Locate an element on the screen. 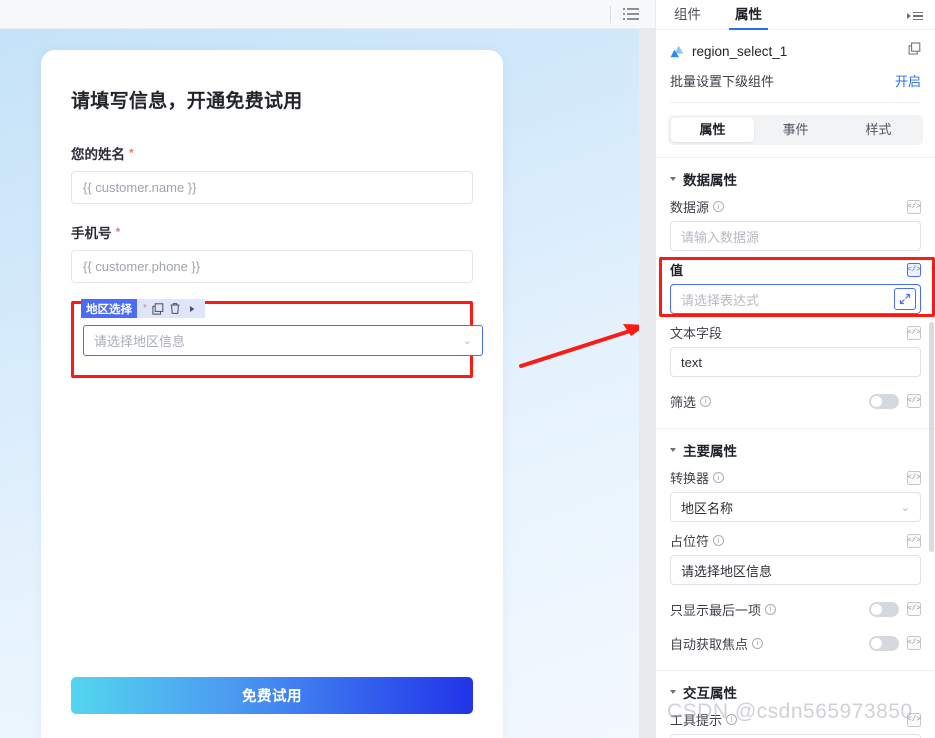 This screenshot has height=738, width=935. annotation-arrow is located at coordinates (579, 346).